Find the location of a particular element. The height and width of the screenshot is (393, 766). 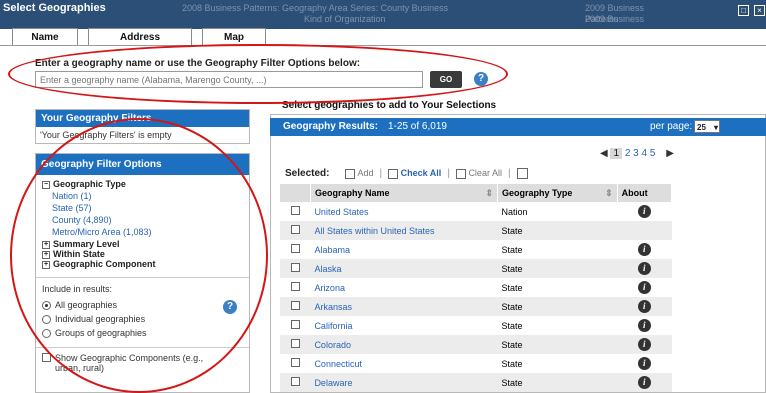

include-groups-option: Groups of geographies is located at coordinates (142, 333).